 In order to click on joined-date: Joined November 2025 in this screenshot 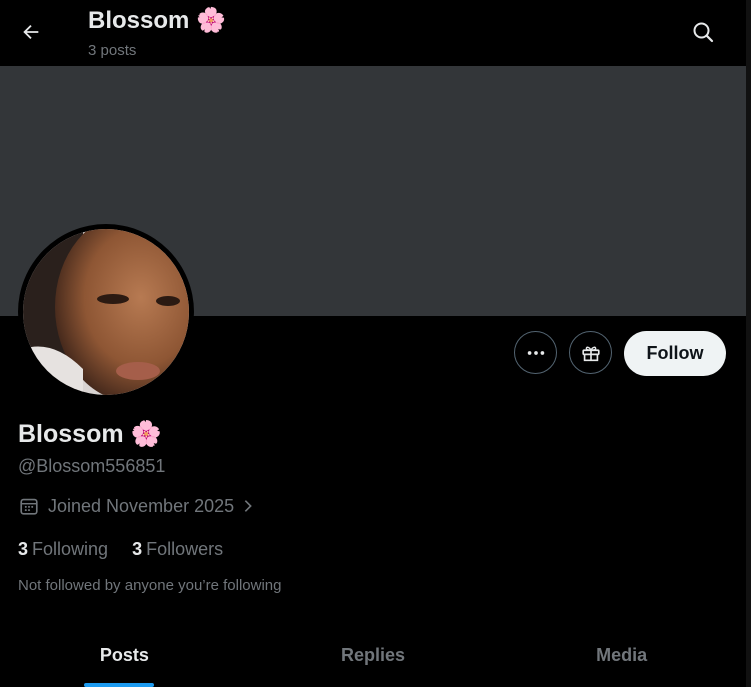, I will do `click(137, 506)`.